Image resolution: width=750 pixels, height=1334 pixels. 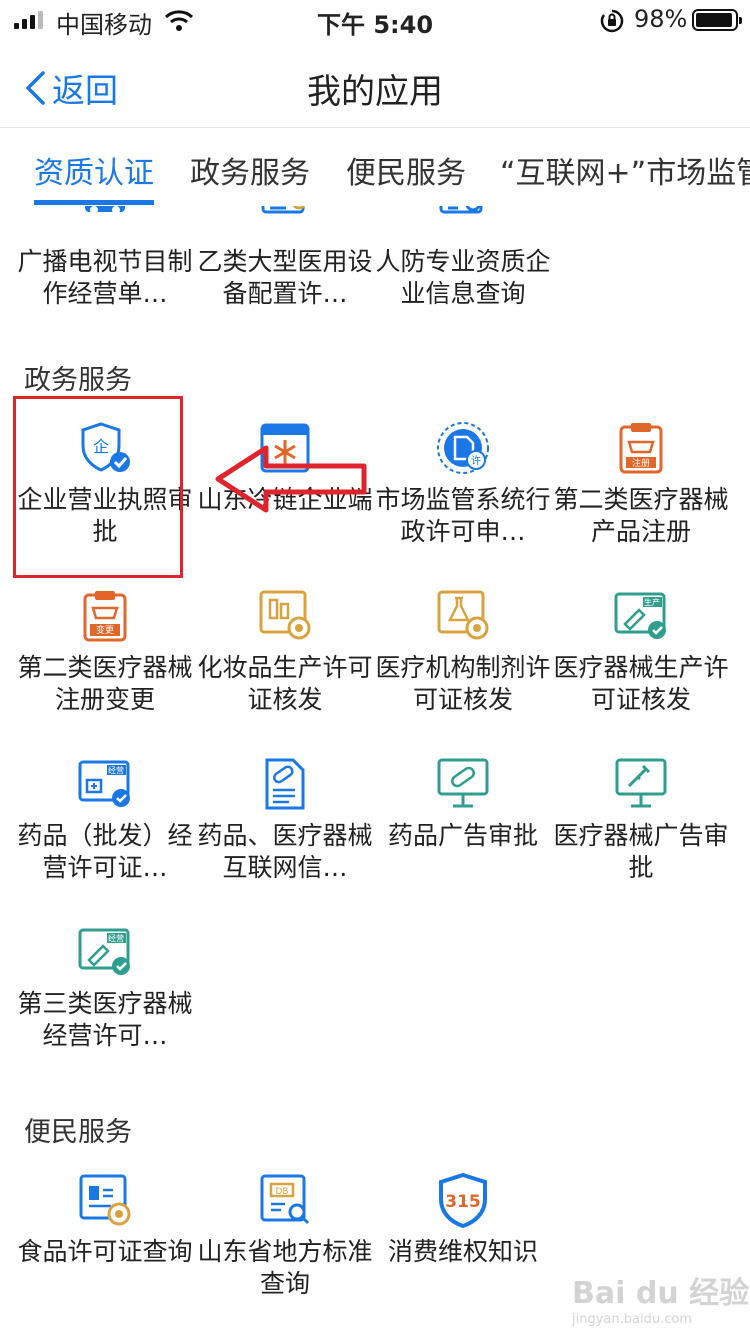 I want to click on category-tabs: 资质认证 政务服务 便民服务 “互联网+”市场监管, so click(x=375, y=167).